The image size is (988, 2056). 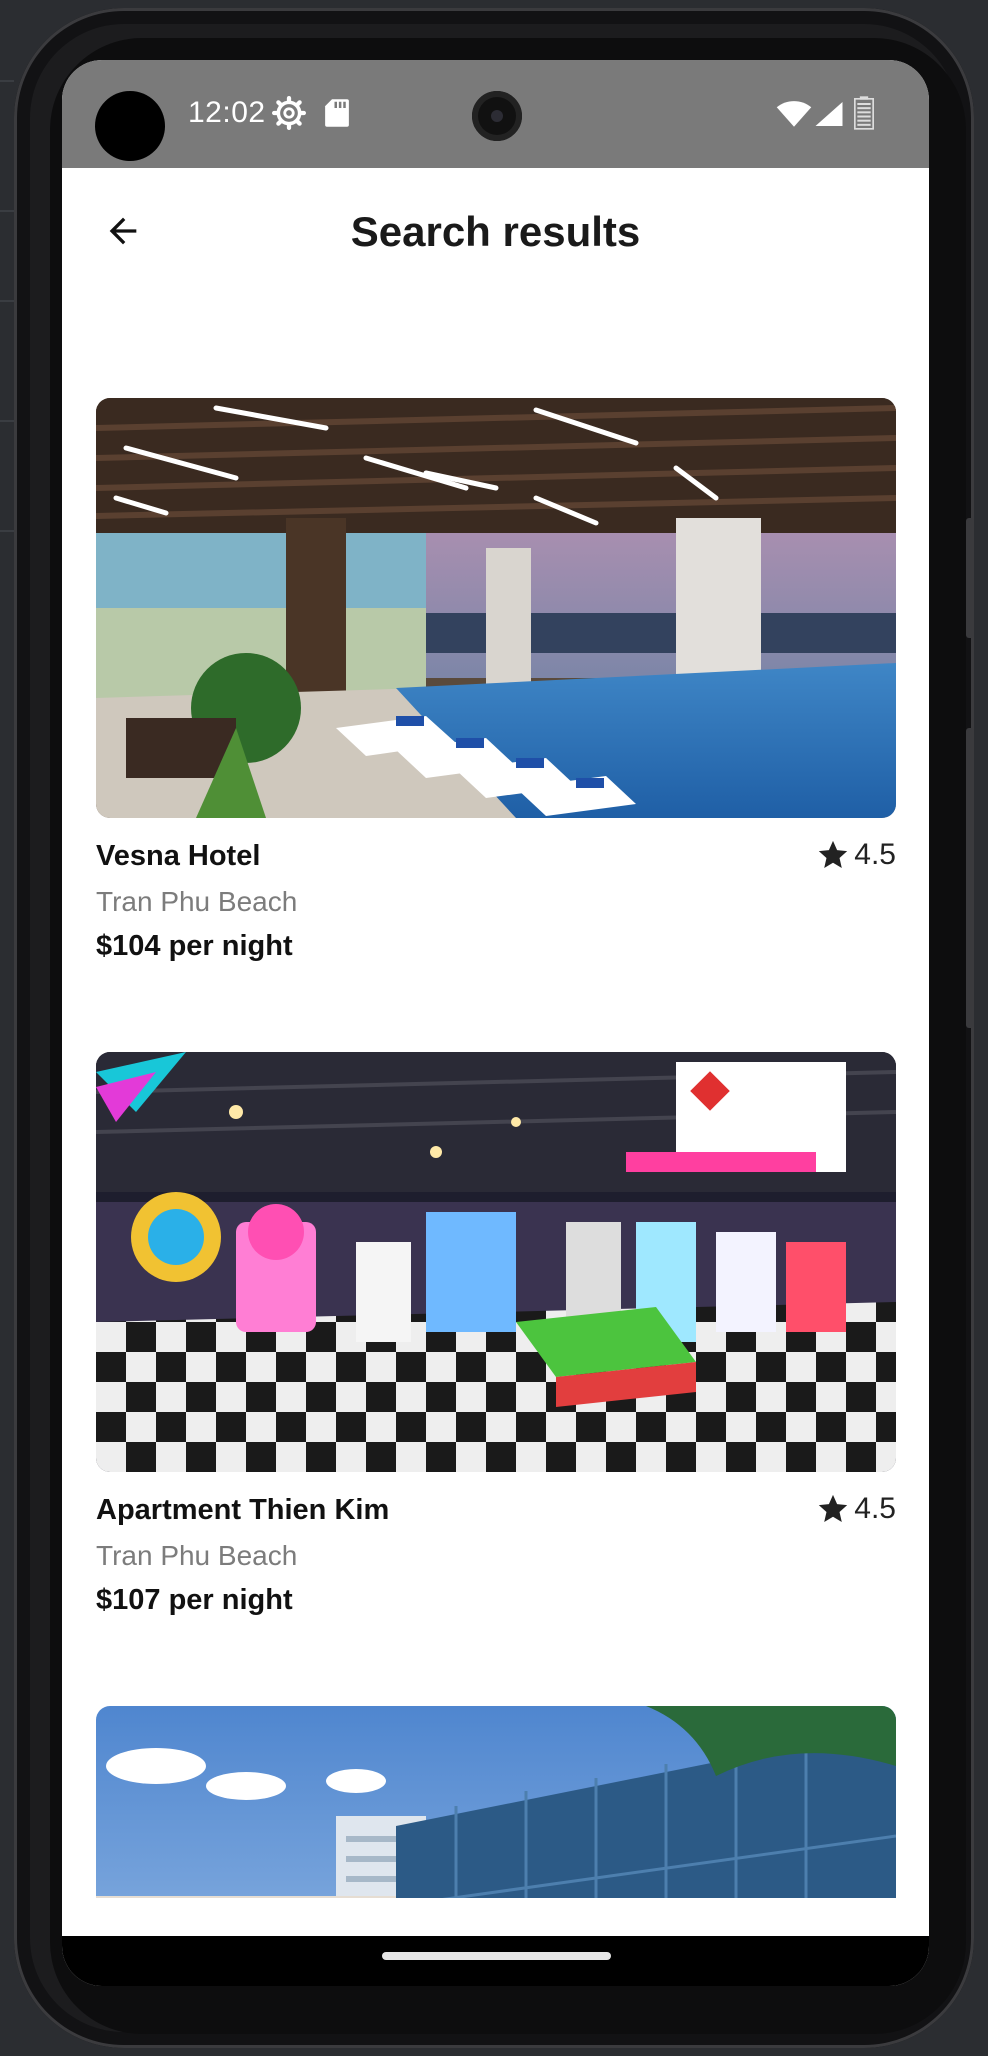 I want to click on wifi-icon, so click(x=794, y=114).